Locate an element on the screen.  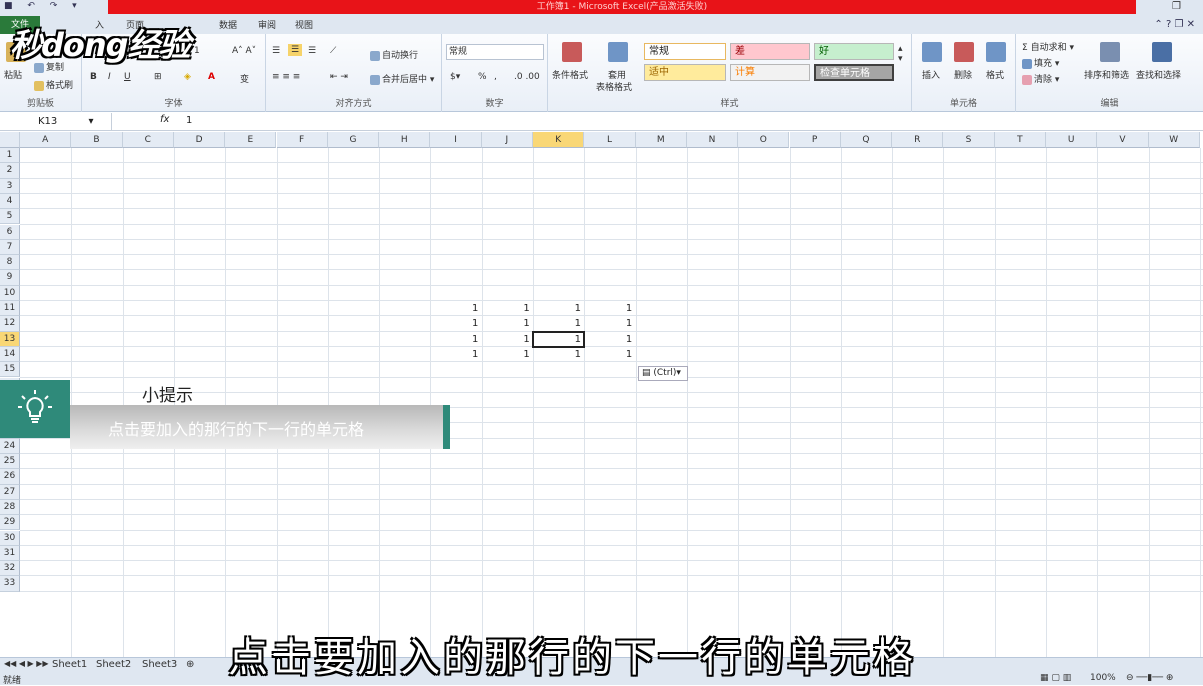
formula-input: 1 is located at coordinates (189, 120).